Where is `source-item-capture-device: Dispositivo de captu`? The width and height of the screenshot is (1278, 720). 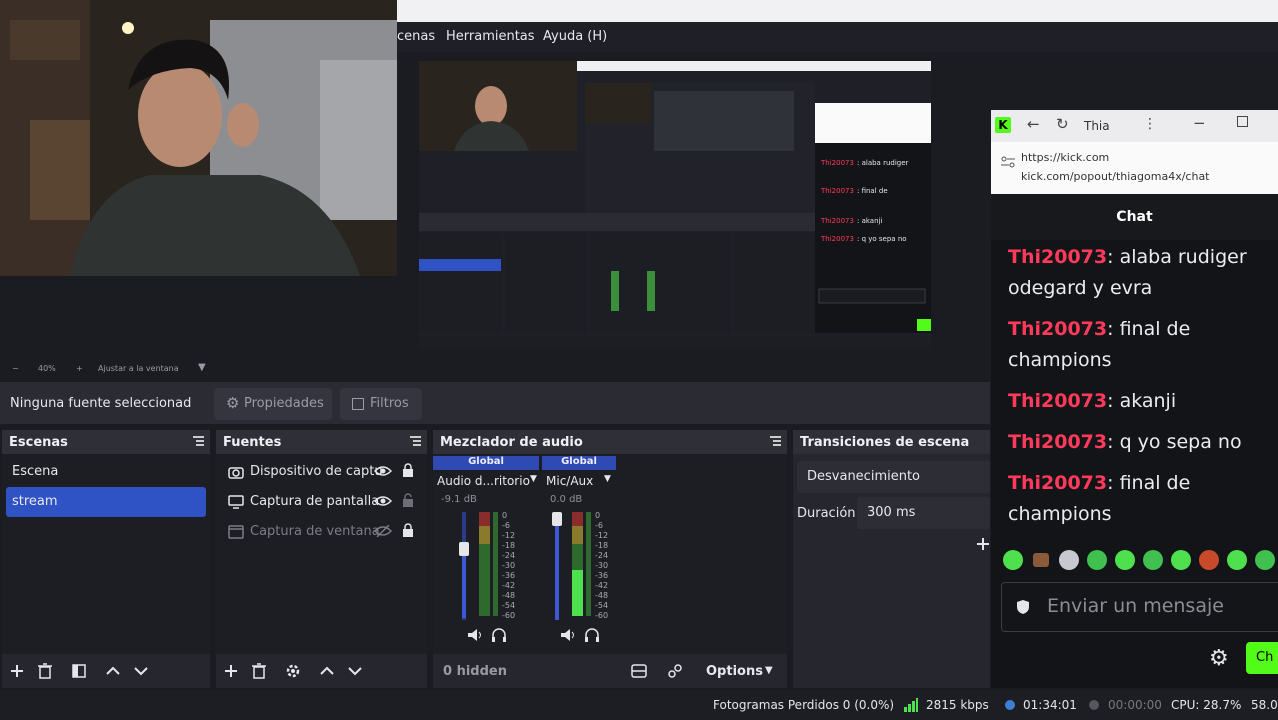
source-item-capture-device: Dispositivo de captu is located at coordinates (321, 472).